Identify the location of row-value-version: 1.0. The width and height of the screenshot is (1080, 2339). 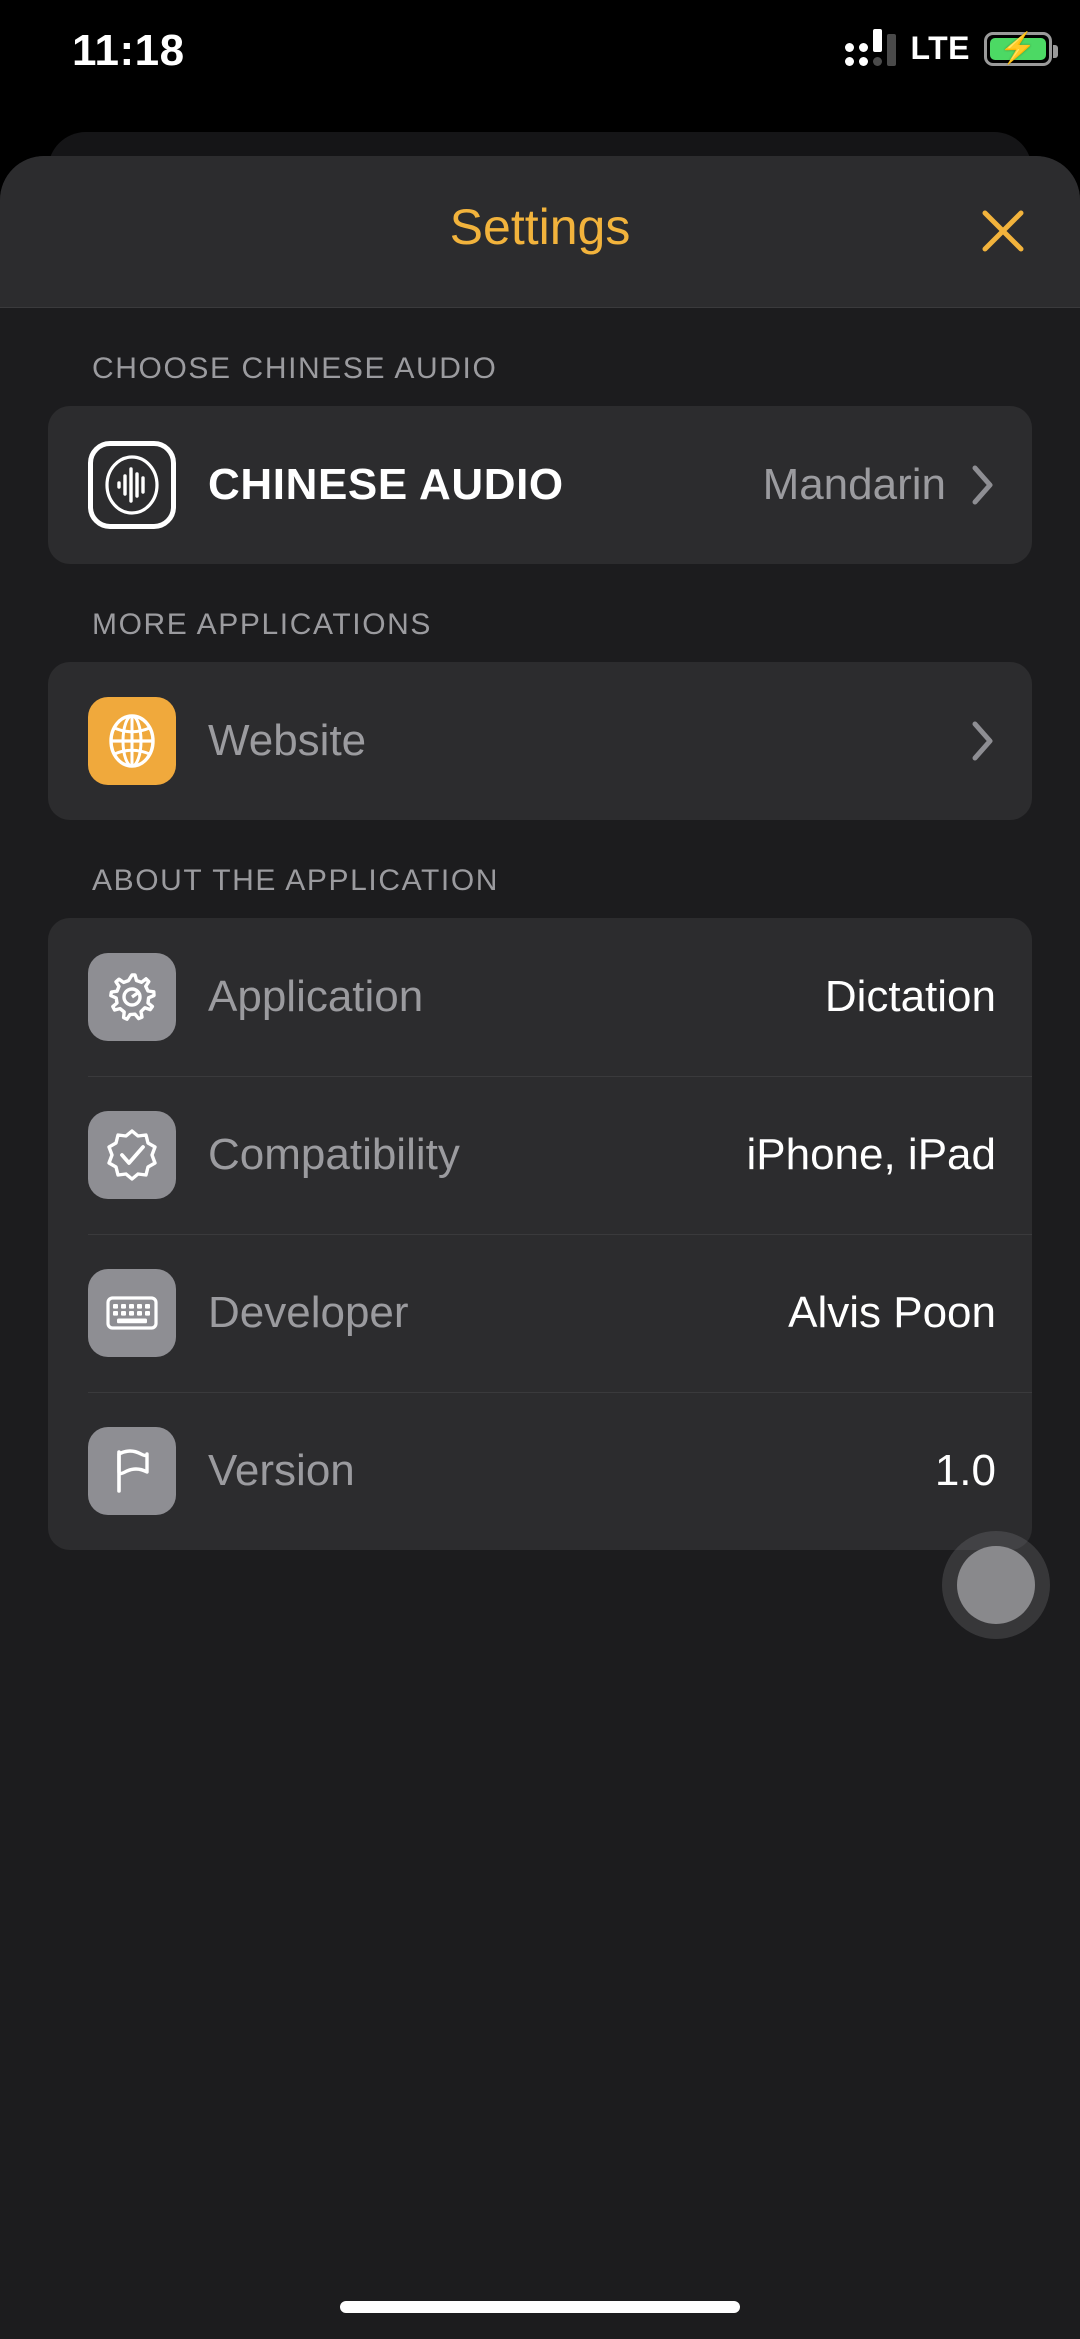
(965, 1470).